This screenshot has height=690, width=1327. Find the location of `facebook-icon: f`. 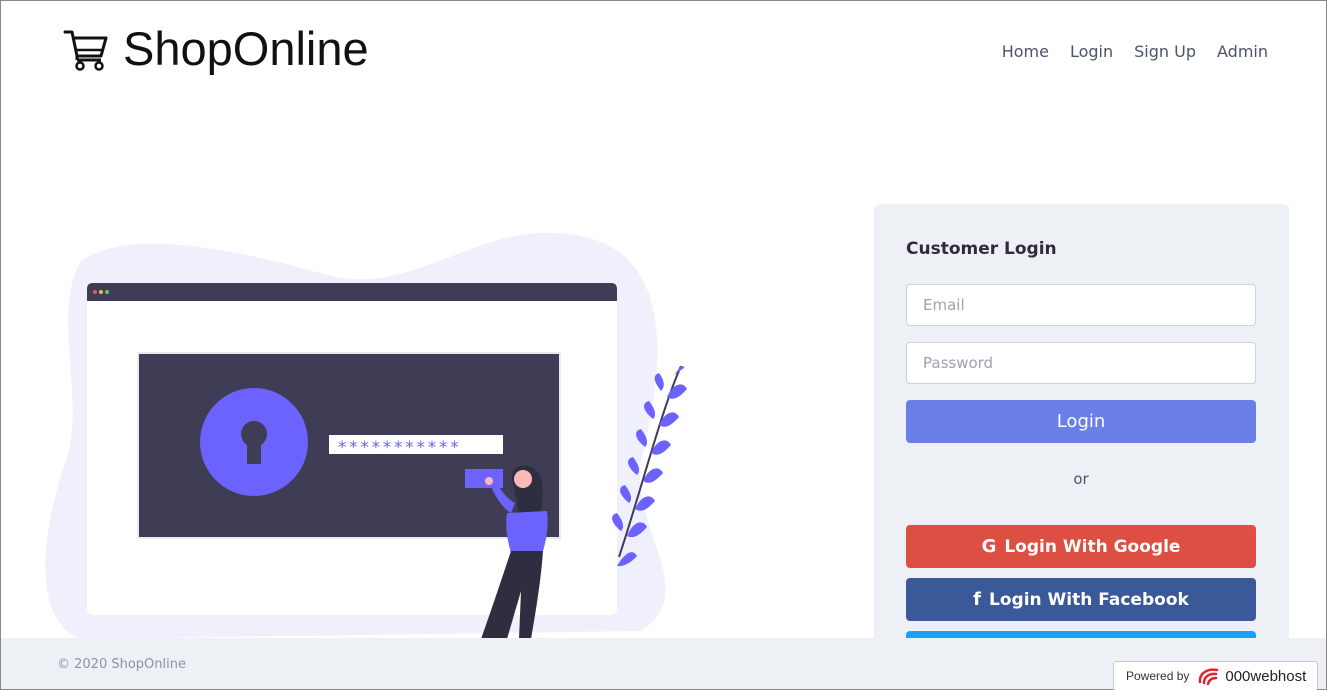

facebook-icon: f is located at coordinates (977, 599).